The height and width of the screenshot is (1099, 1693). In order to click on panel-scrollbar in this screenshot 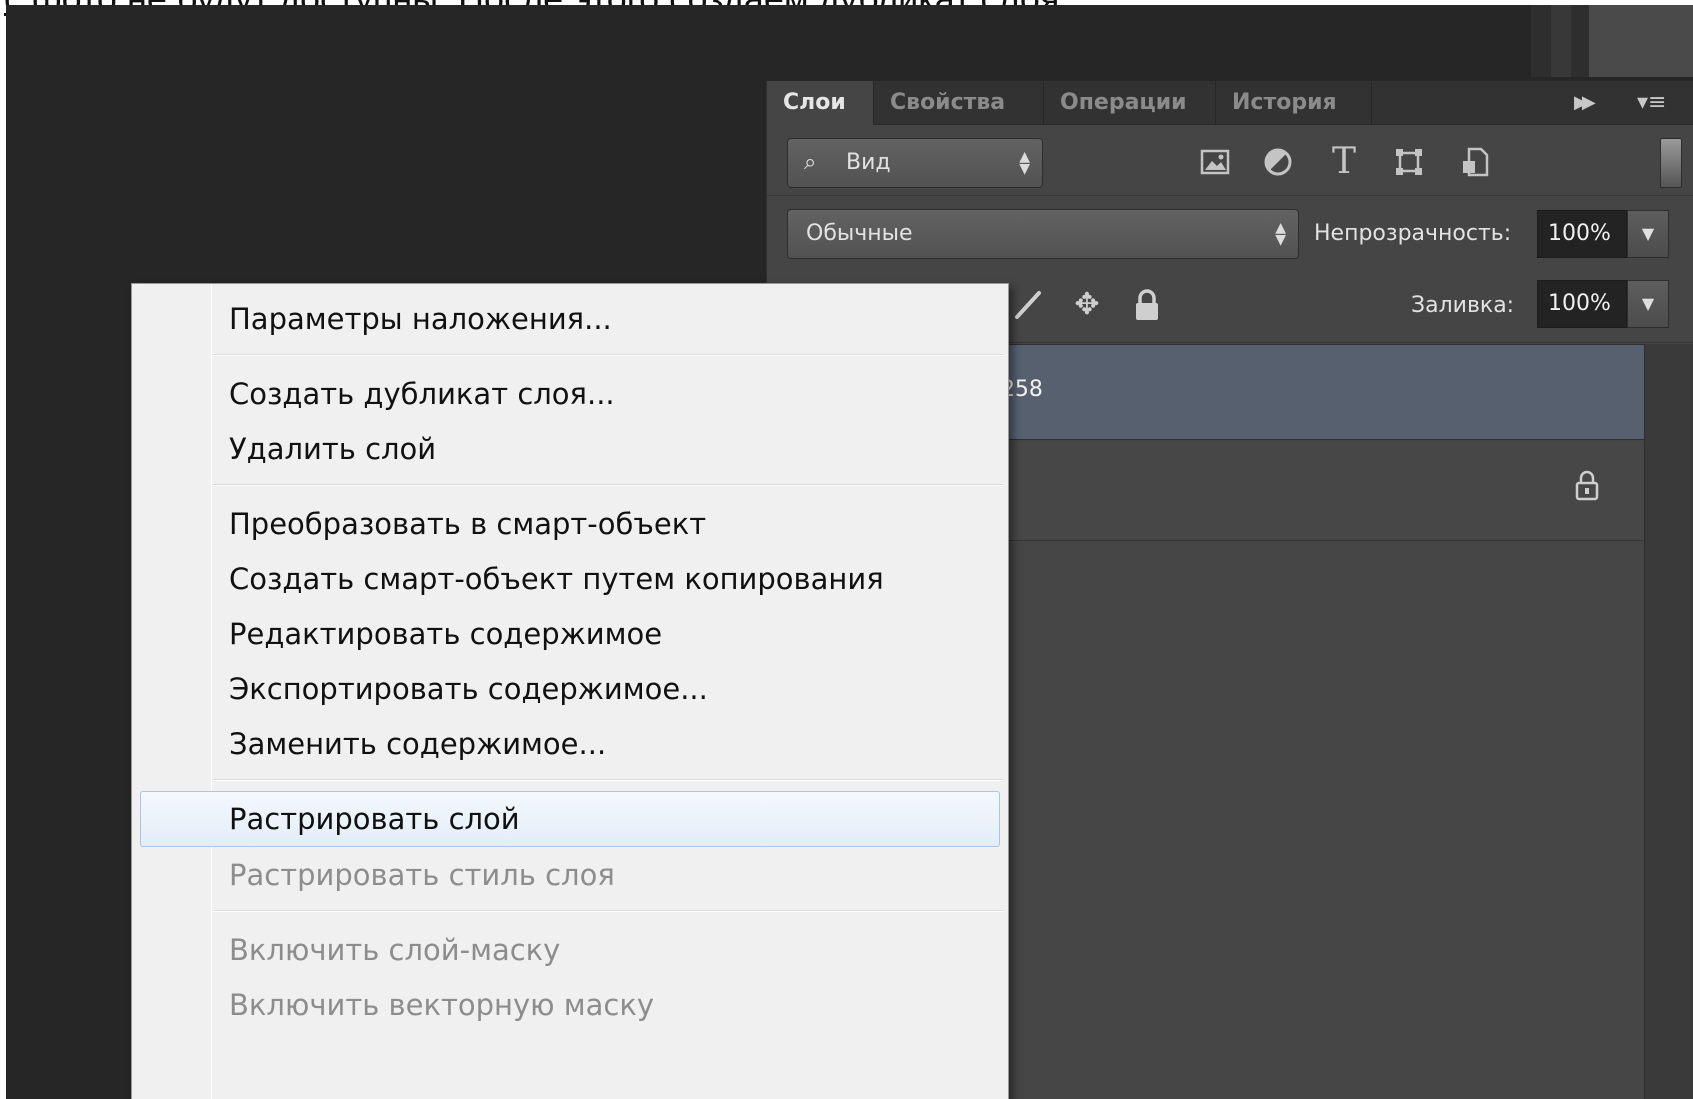, I will do `click(1668, 721)`.